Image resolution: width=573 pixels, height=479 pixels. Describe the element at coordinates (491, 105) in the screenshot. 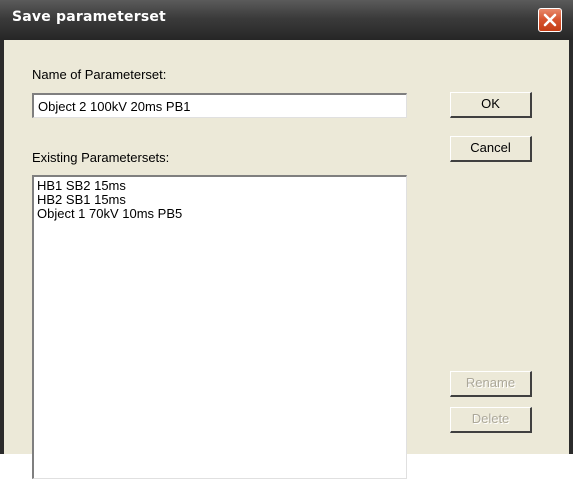

I see `ok-button: OK` at that location.